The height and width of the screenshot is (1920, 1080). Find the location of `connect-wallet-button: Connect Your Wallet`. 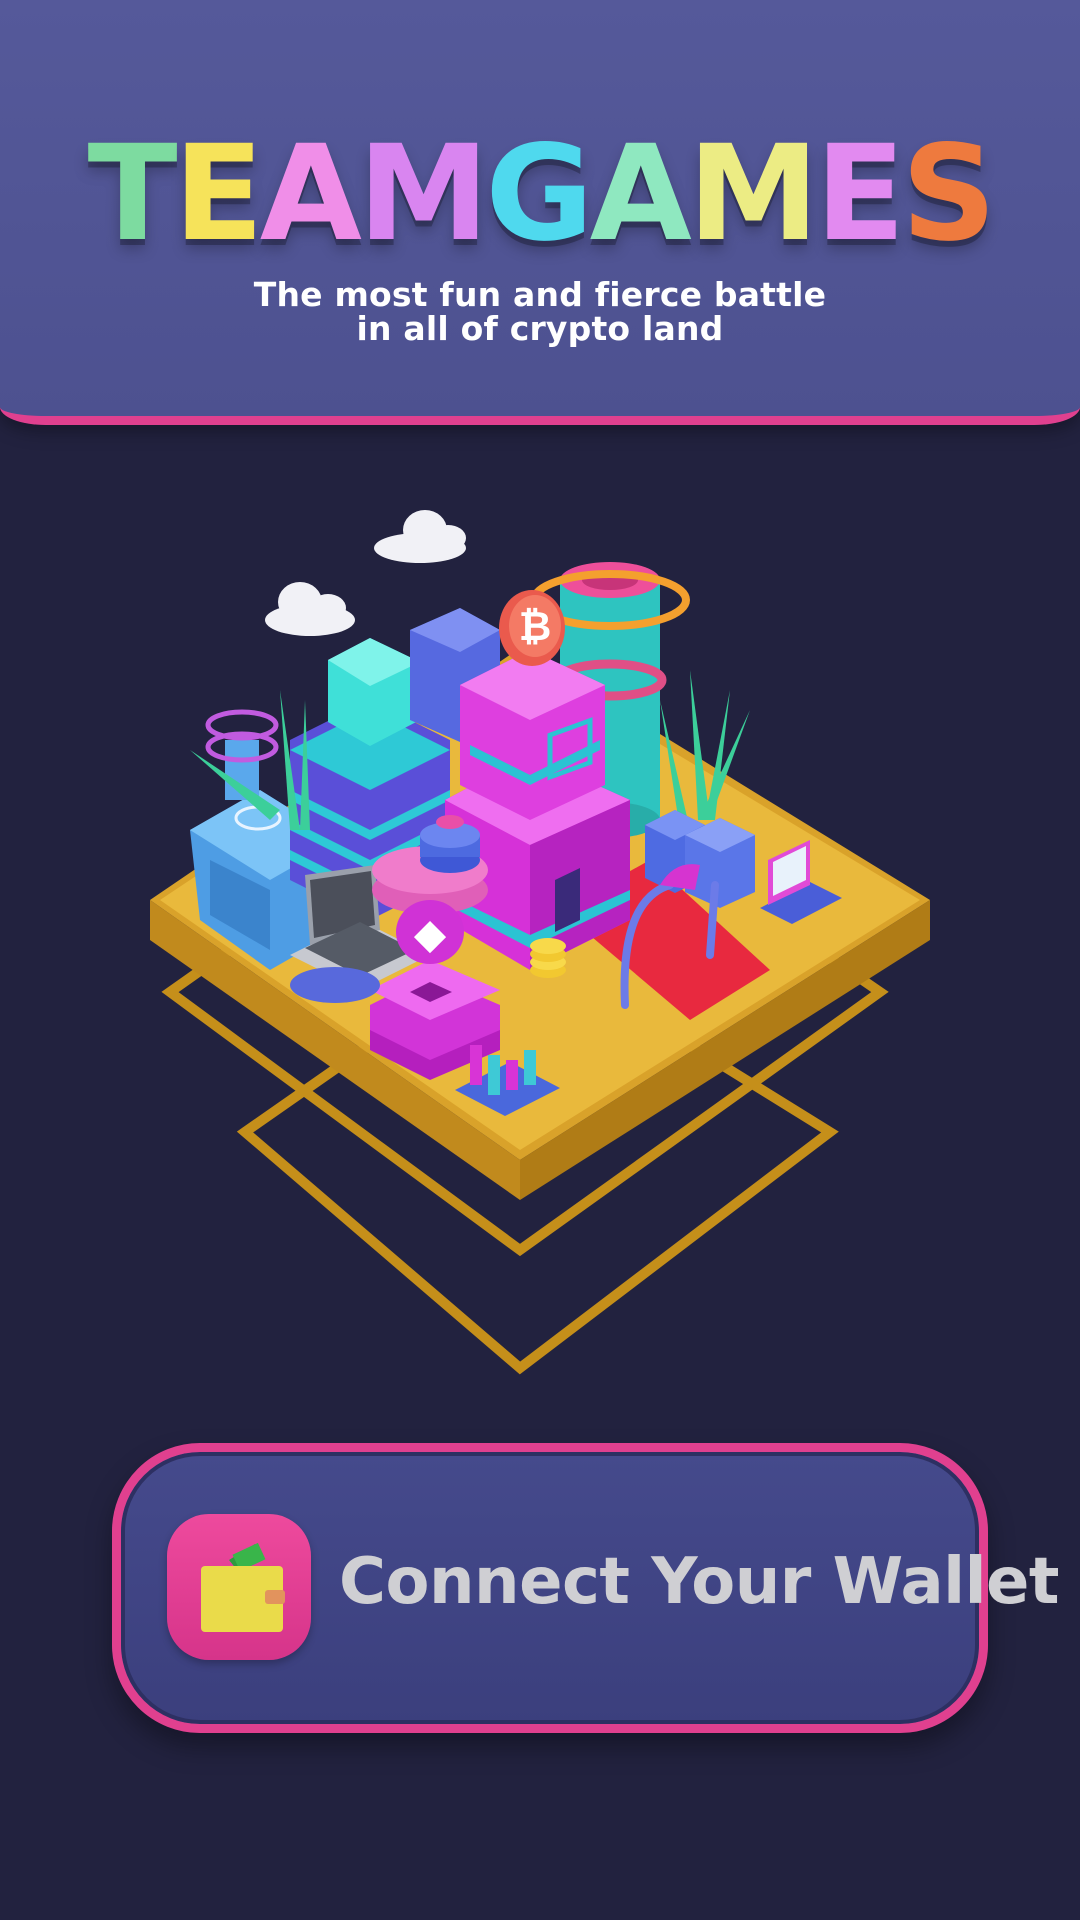

connect-wallet-button: Connect Your Wallet is located at coordinates (586, 1588).